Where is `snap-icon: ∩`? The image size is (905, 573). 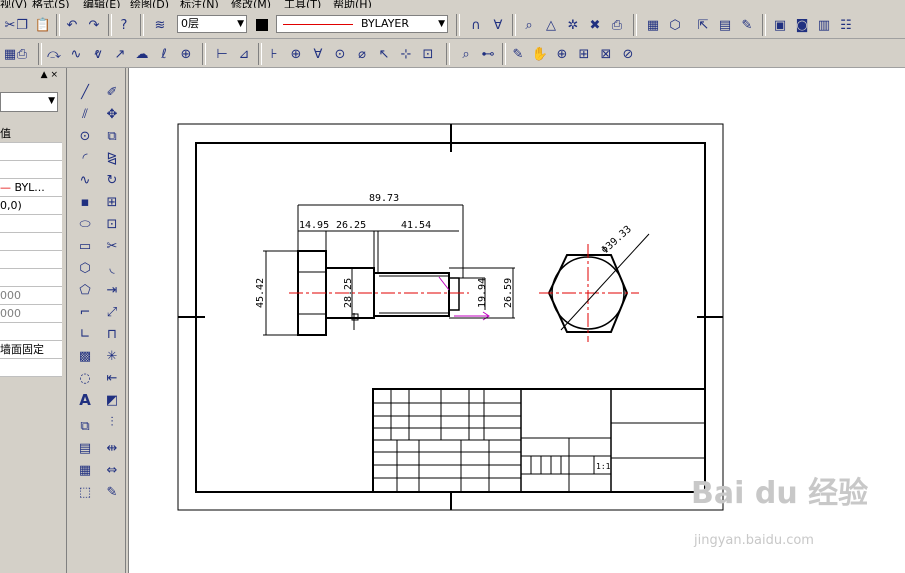
snap-icon: ∩ is located at coordinates (476, 25).